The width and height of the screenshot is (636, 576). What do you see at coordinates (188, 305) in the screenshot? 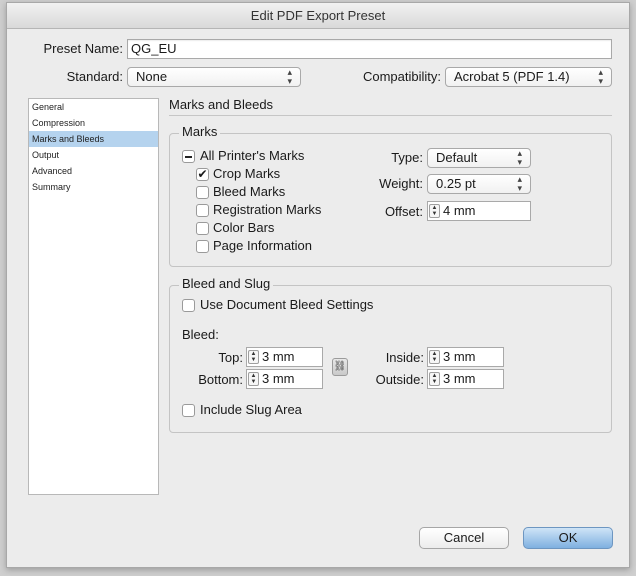
I see `use-document-bleed-checkbox` at bounding box center [188, 305].